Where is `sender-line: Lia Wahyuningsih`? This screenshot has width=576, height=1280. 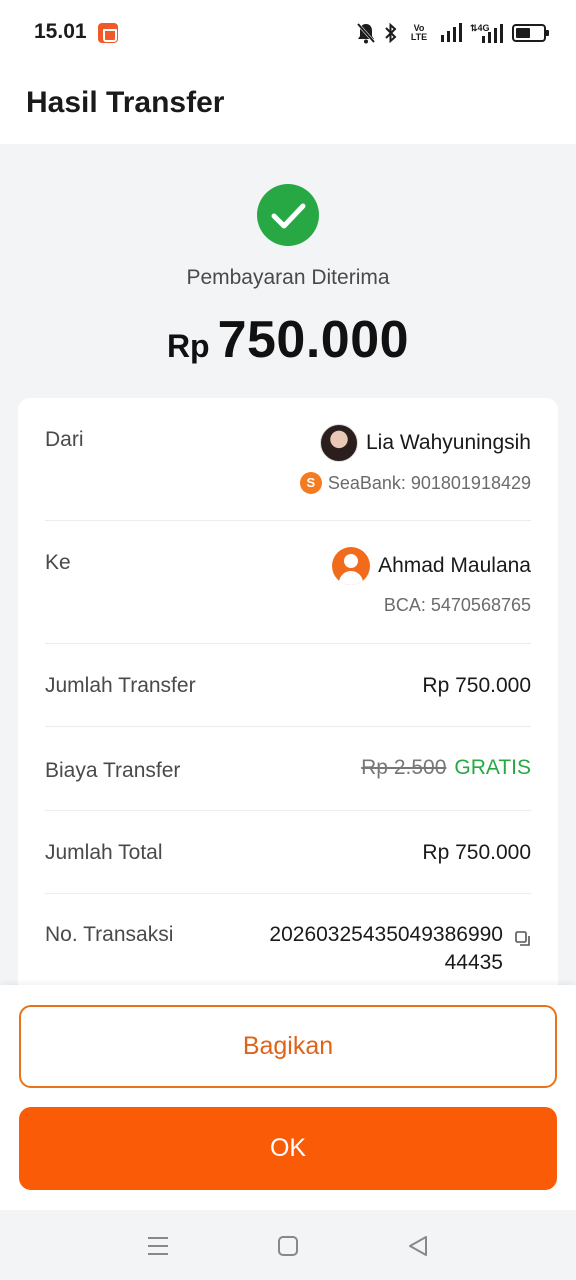 sender-line: Lia Wahyuningsih is located at coordinates (425, 443).